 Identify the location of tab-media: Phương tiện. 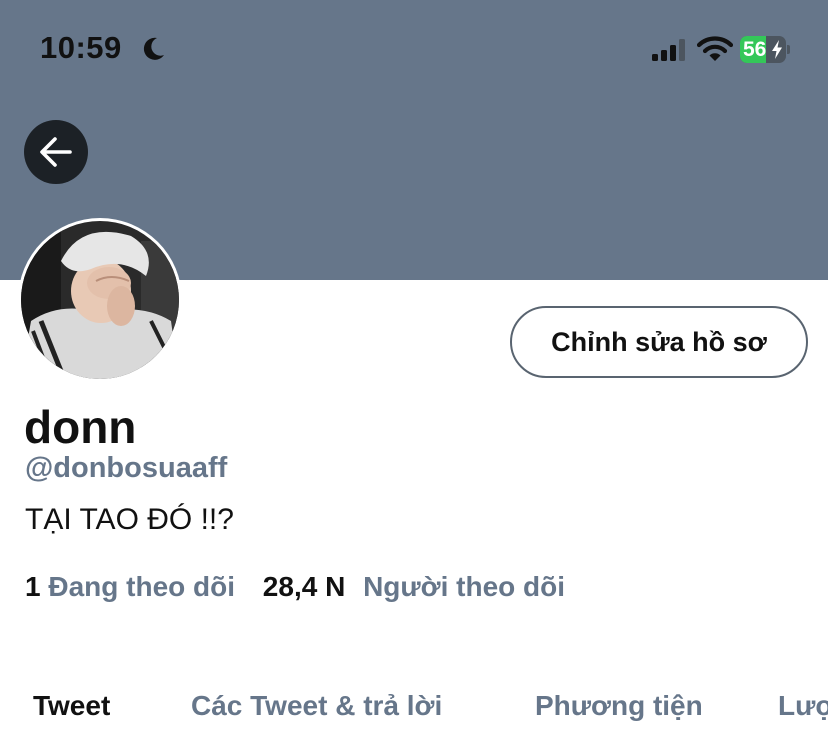
(619, 706).